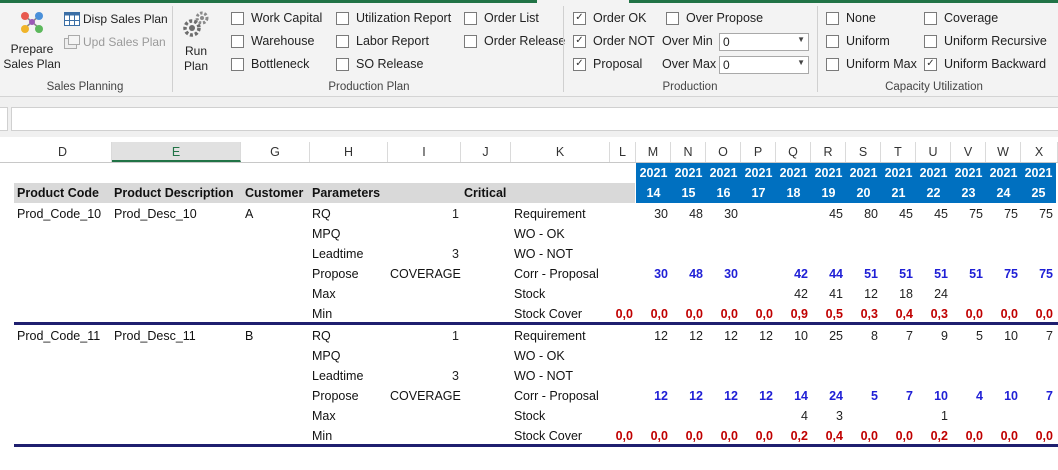 The width and height of the screenshot is (1058, 470). I want to click on parameter-value-cell: COVERAGE, so click(425, 396).